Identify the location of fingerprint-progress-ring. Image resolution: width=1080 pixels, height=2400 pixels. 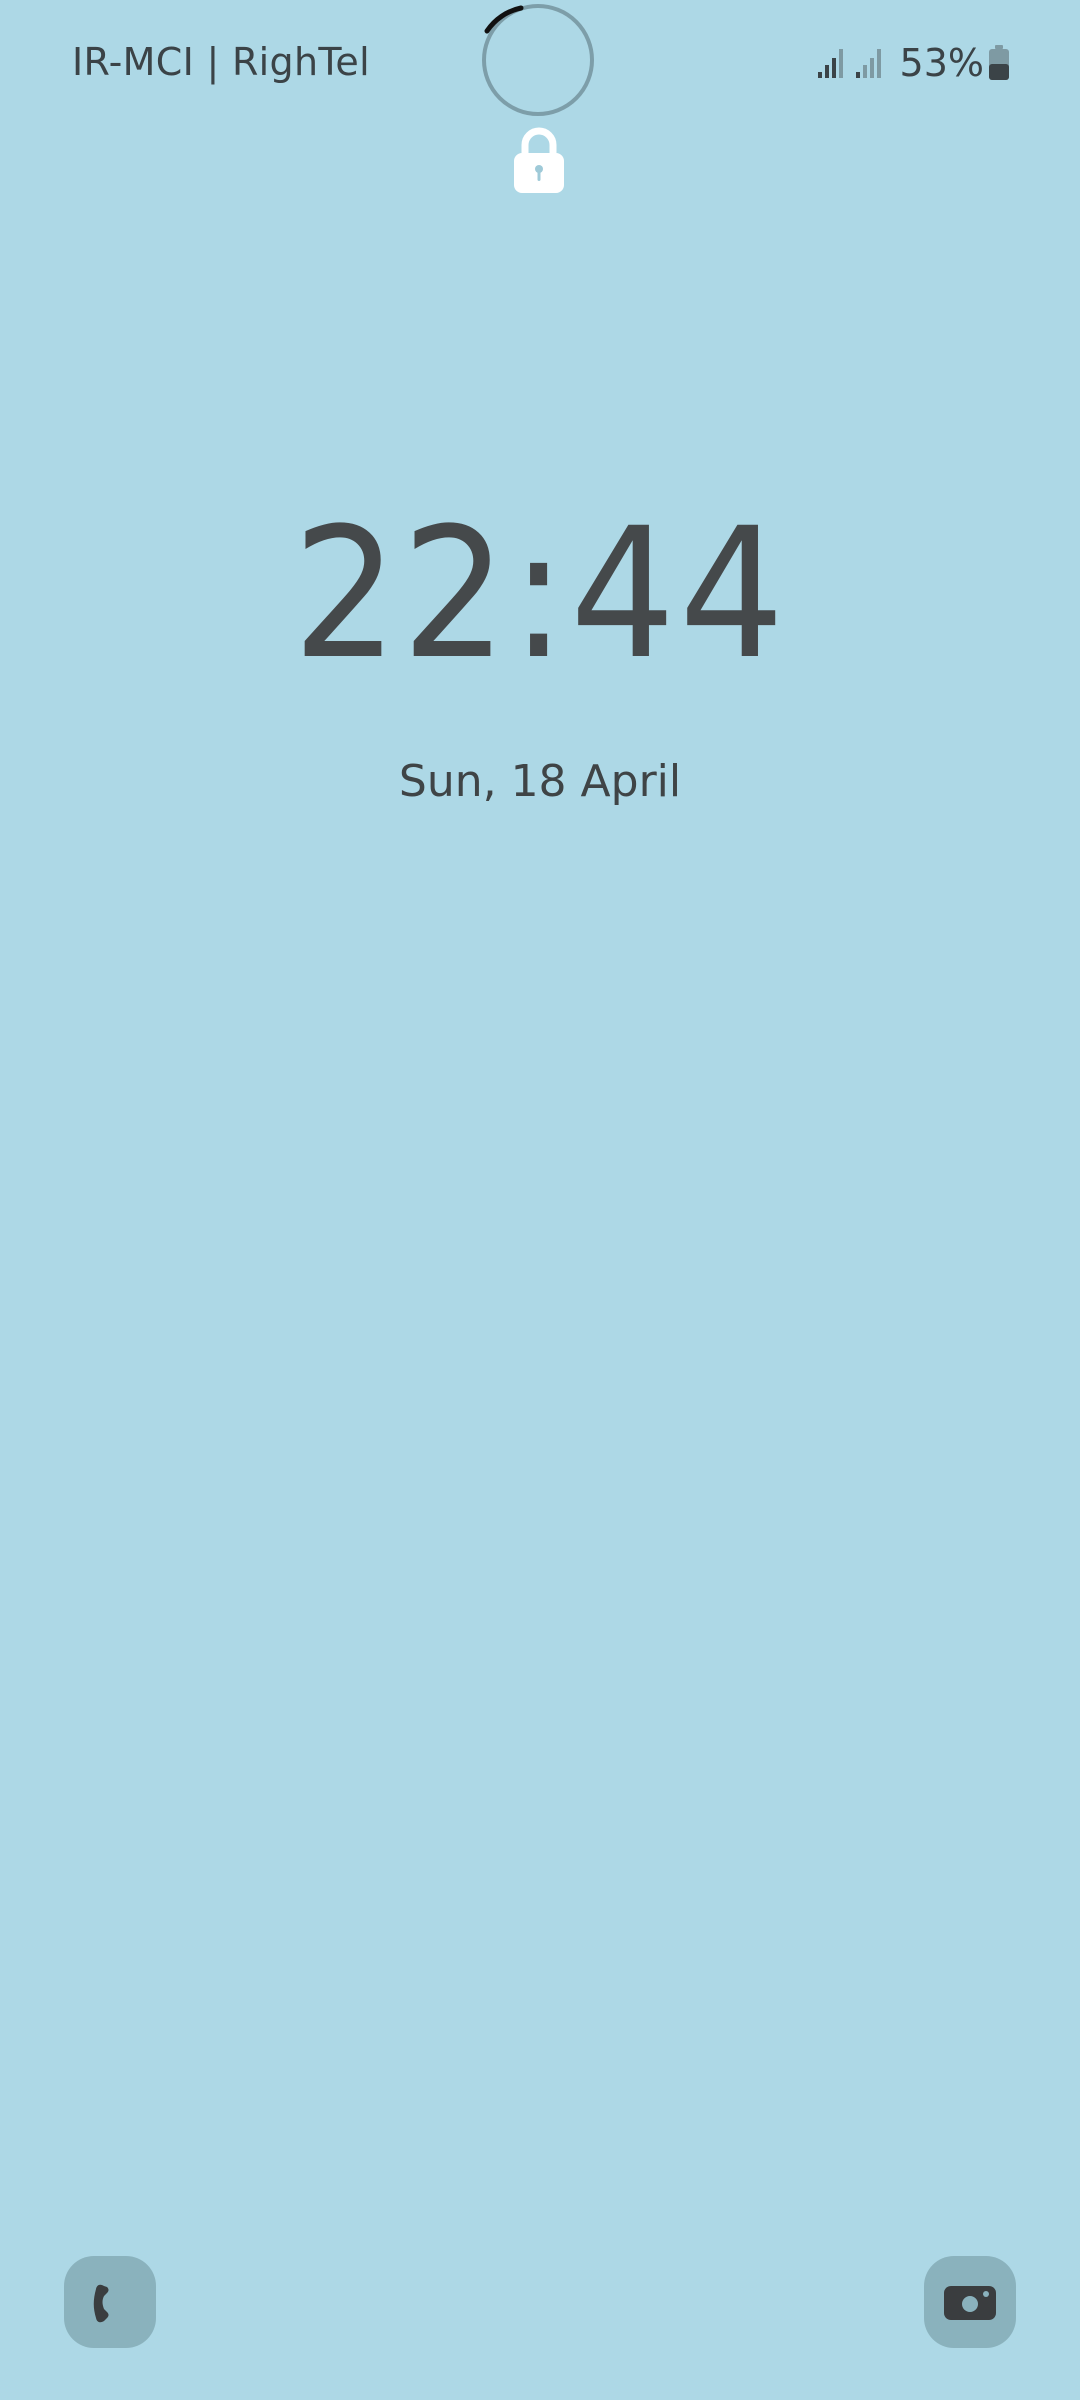
(538, 60).